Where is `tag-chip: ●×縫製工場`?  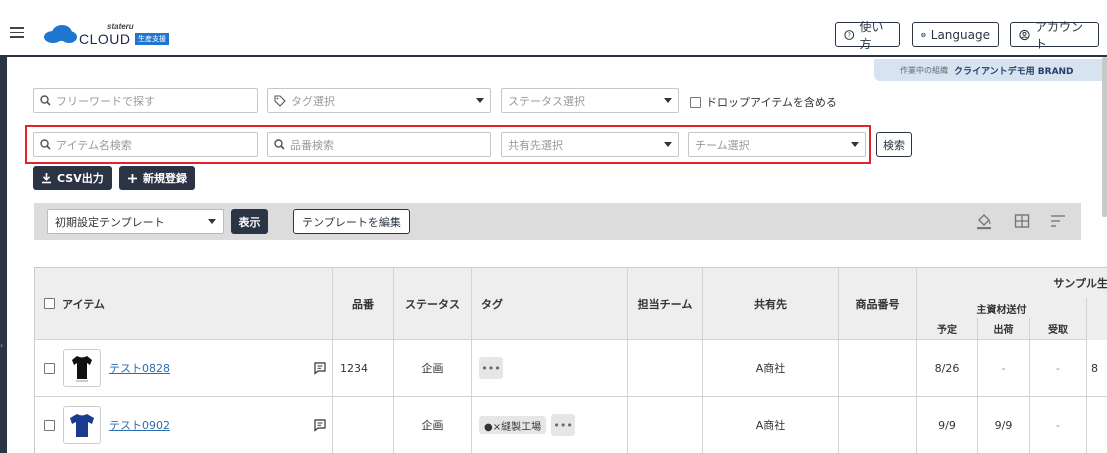 tag-chip: ●×縫製工場 is located at coordinates (513, 425).